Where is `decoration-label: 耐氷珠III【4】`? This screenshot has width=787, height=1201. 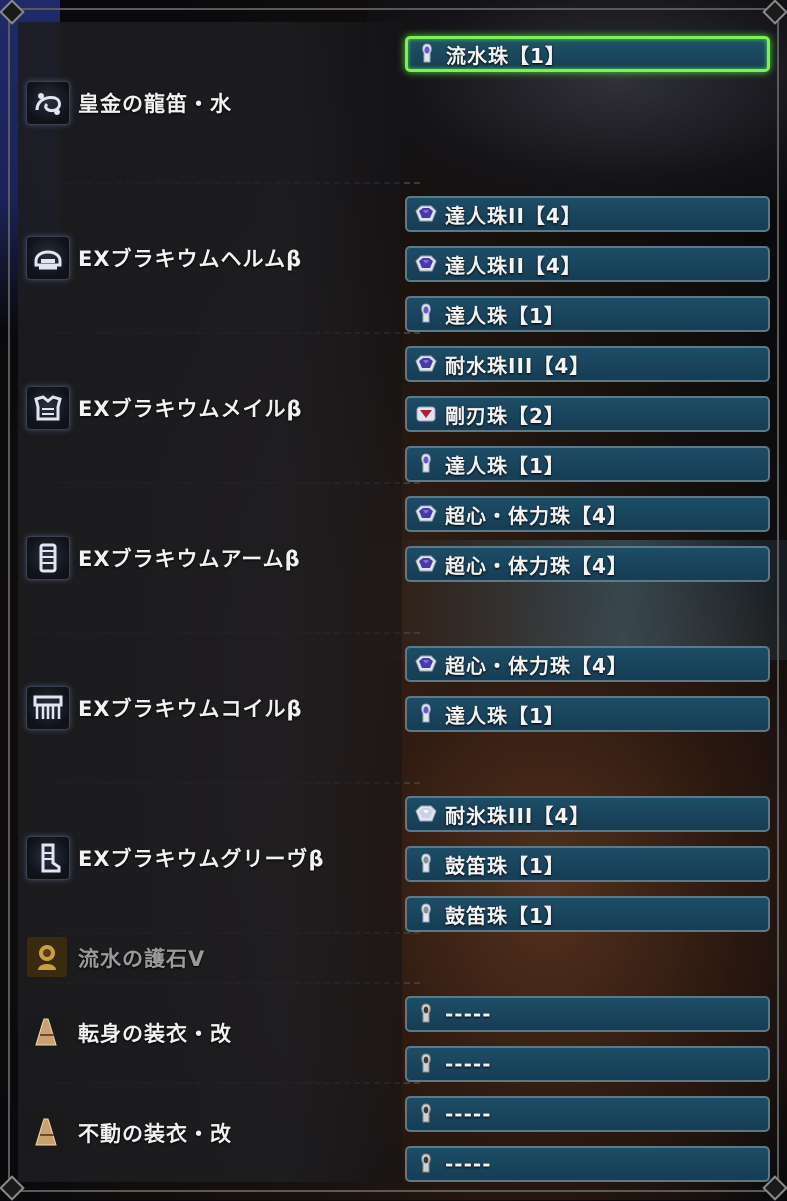 decoration-label: 耐氷珠III【4】 is located at coordinates (518, 815).